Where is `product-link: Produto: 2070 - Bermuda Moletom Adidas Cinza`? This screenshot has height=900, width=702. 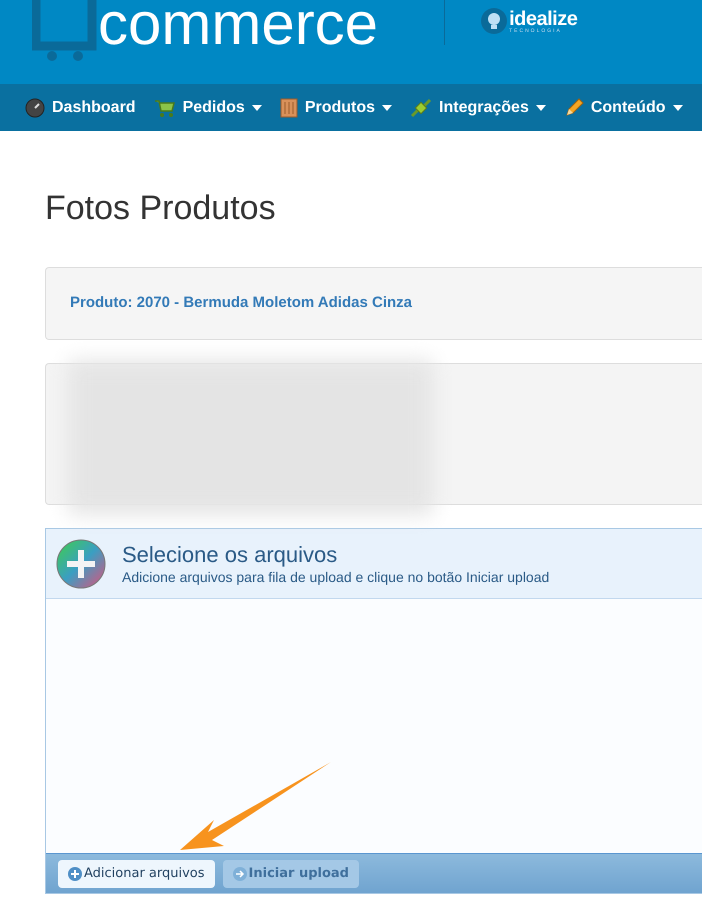
product-link: Produto: 2070 - Bermuda Moletom Adidas Cinza is located at coordinates (241, 303).